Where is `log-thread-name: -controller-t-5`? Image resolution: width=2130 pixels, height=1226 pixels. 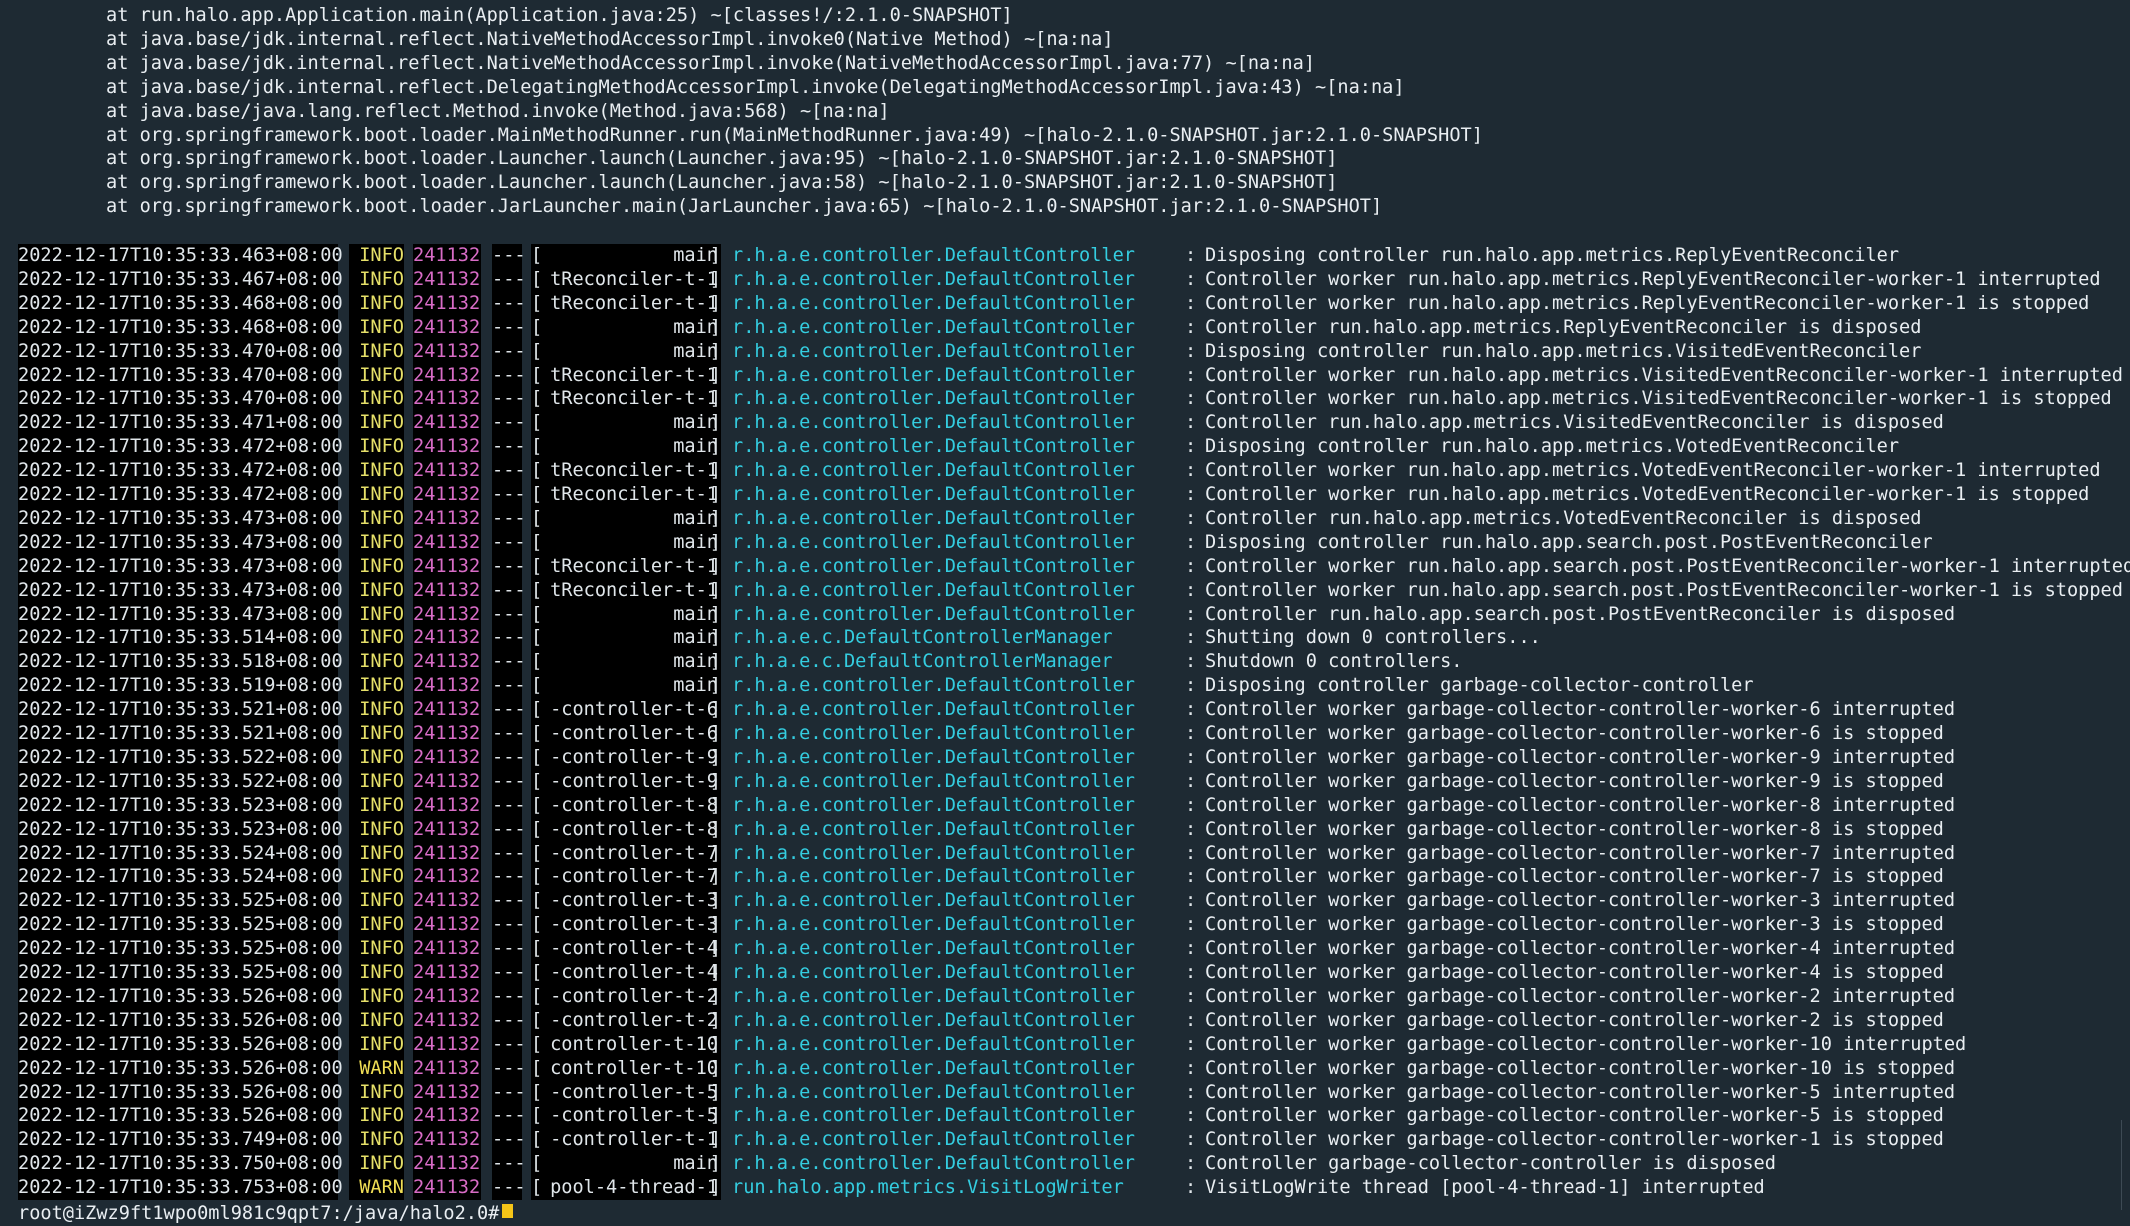 log-thread-name: -controller-t-5 is located at coordinates (634, 1116).